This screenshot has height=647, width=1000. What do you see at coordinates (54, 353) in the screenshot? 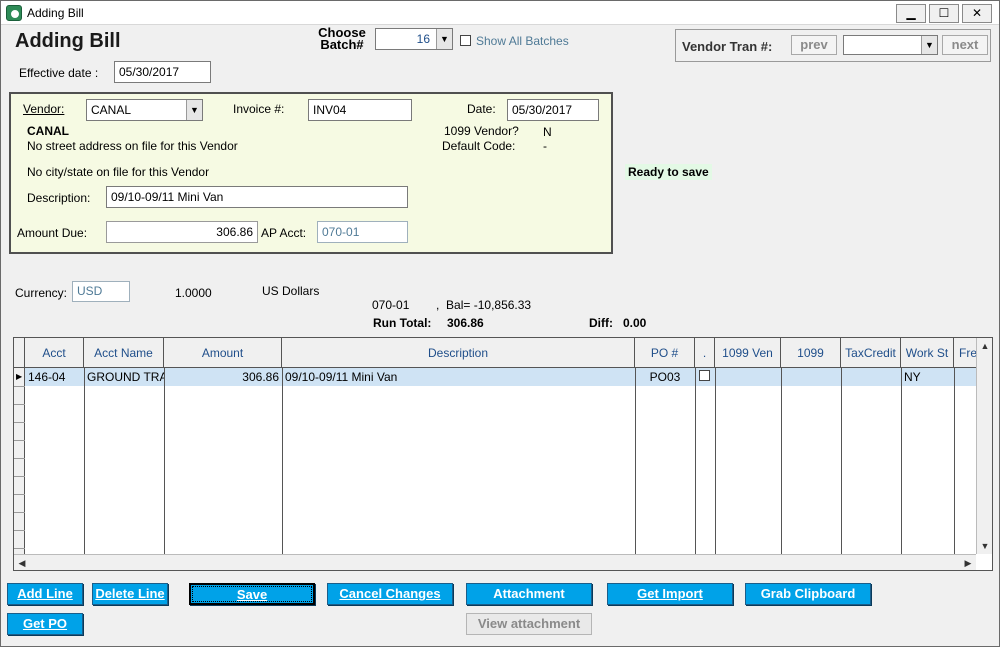
I see `column-header-acct: Acct` at bounding box center [54, 353].